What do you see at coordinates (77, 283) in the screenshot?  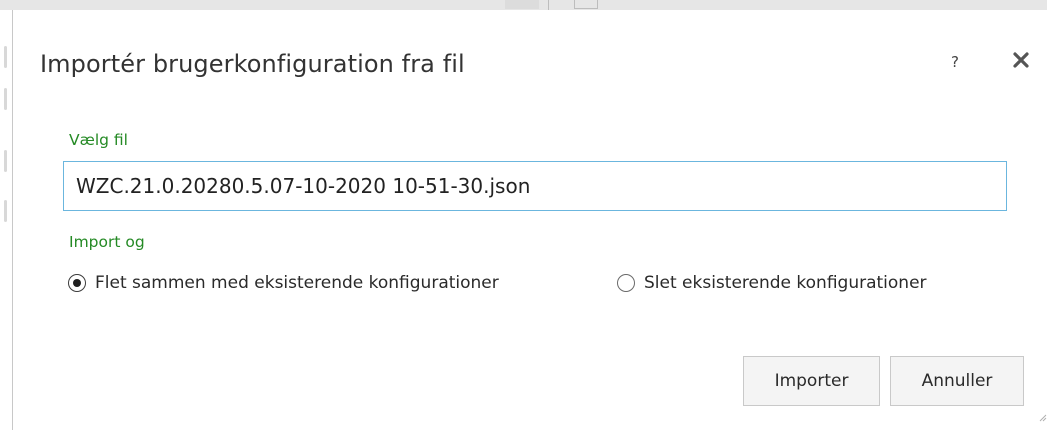 I see `radio-merge-button` at bounding box center [77, 283].